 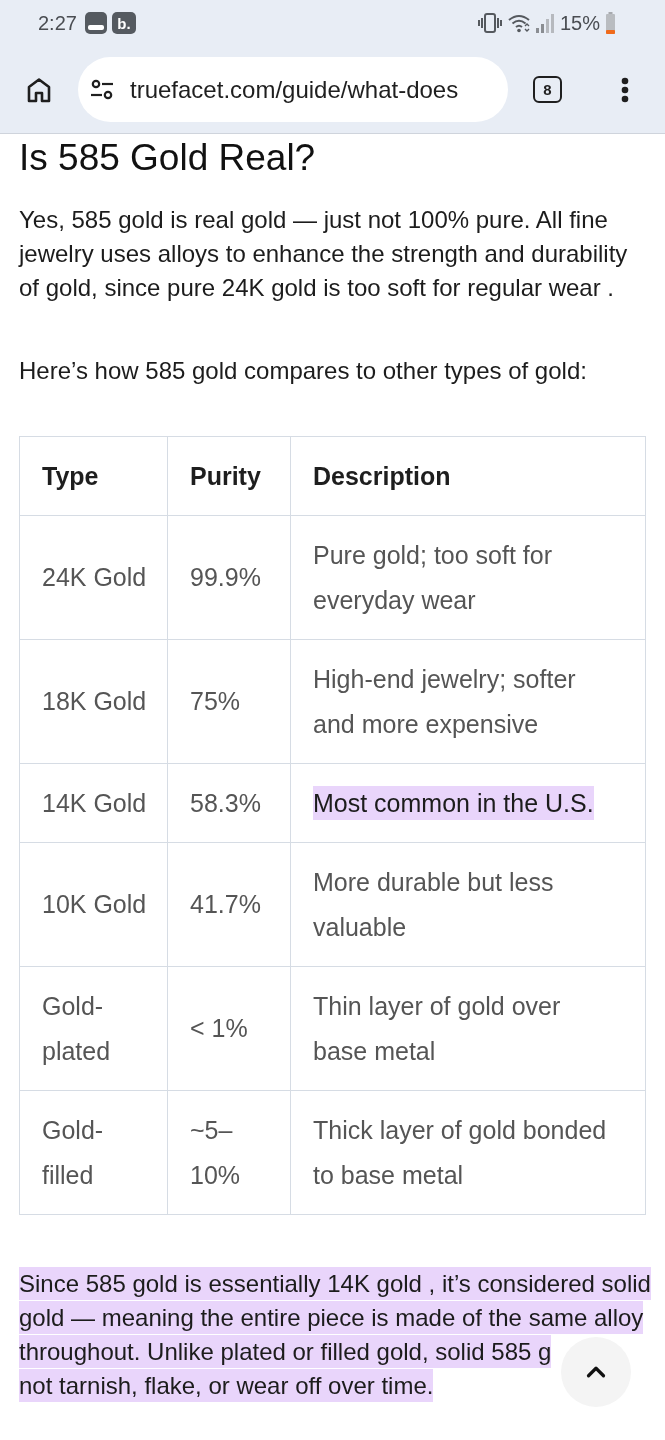 What do you see at coordinates (94, 577) in the screenshot?
I see `cell-text: 24K Gold` at bounding box center [94, 577].